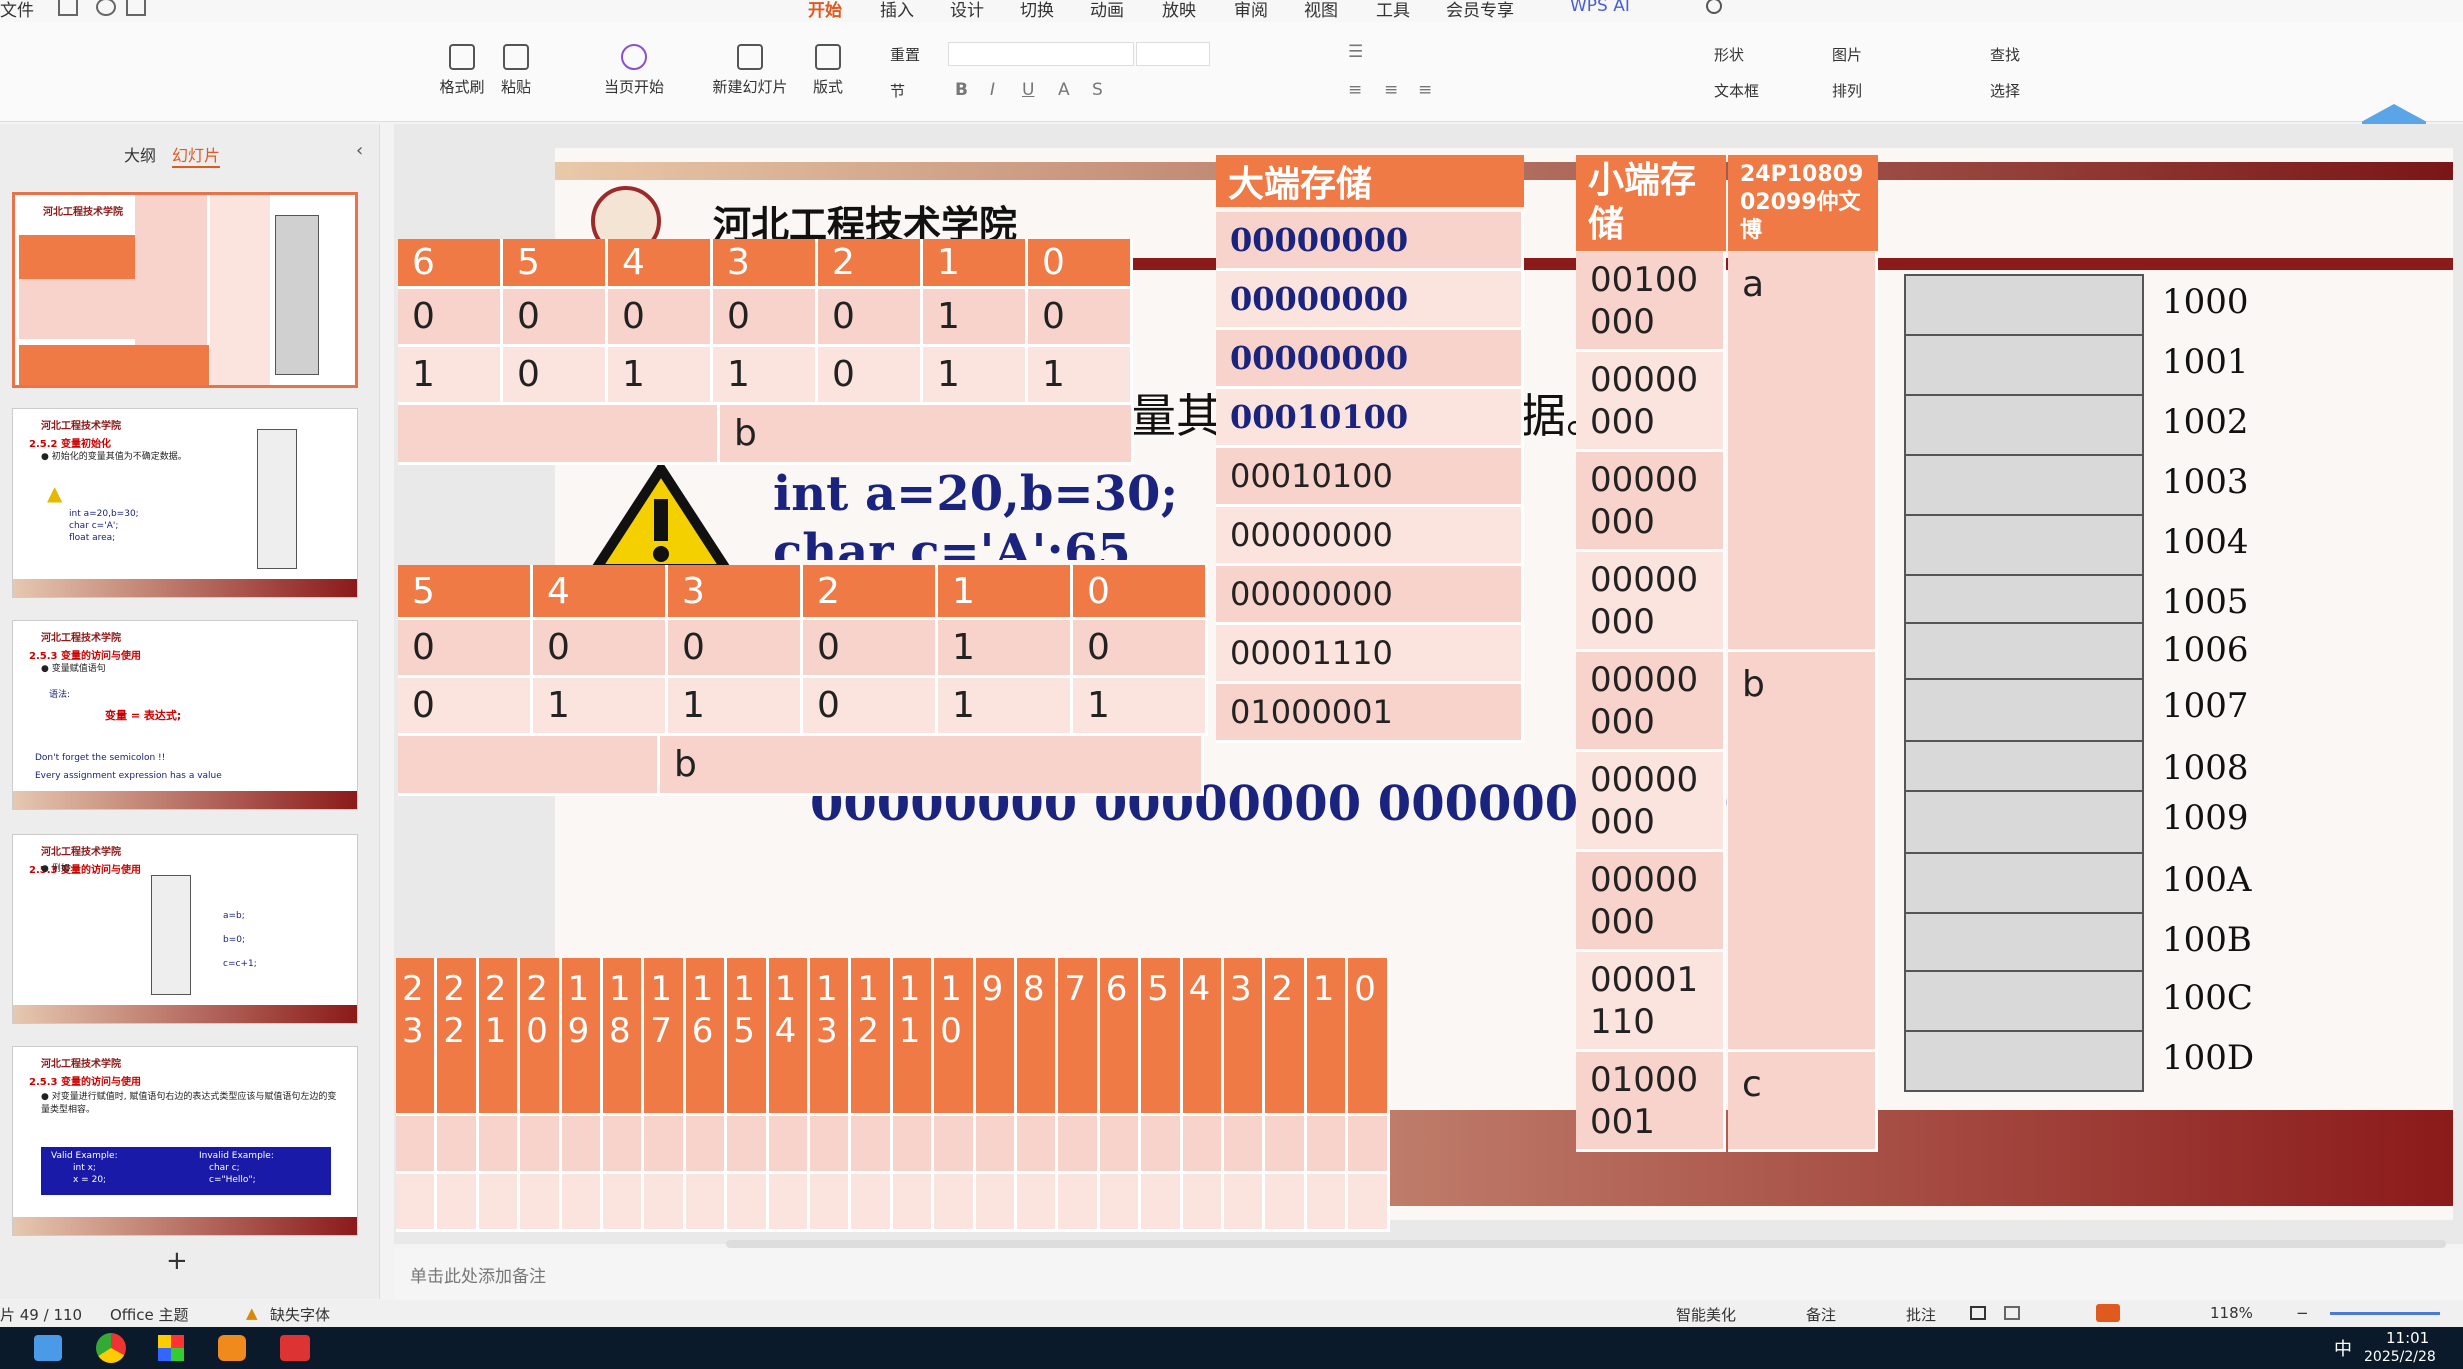 This screenshot has width=2463, height=1369. Describe the element at coordinates (136, 8) in the screenshot. I see `print-icon` at that location.